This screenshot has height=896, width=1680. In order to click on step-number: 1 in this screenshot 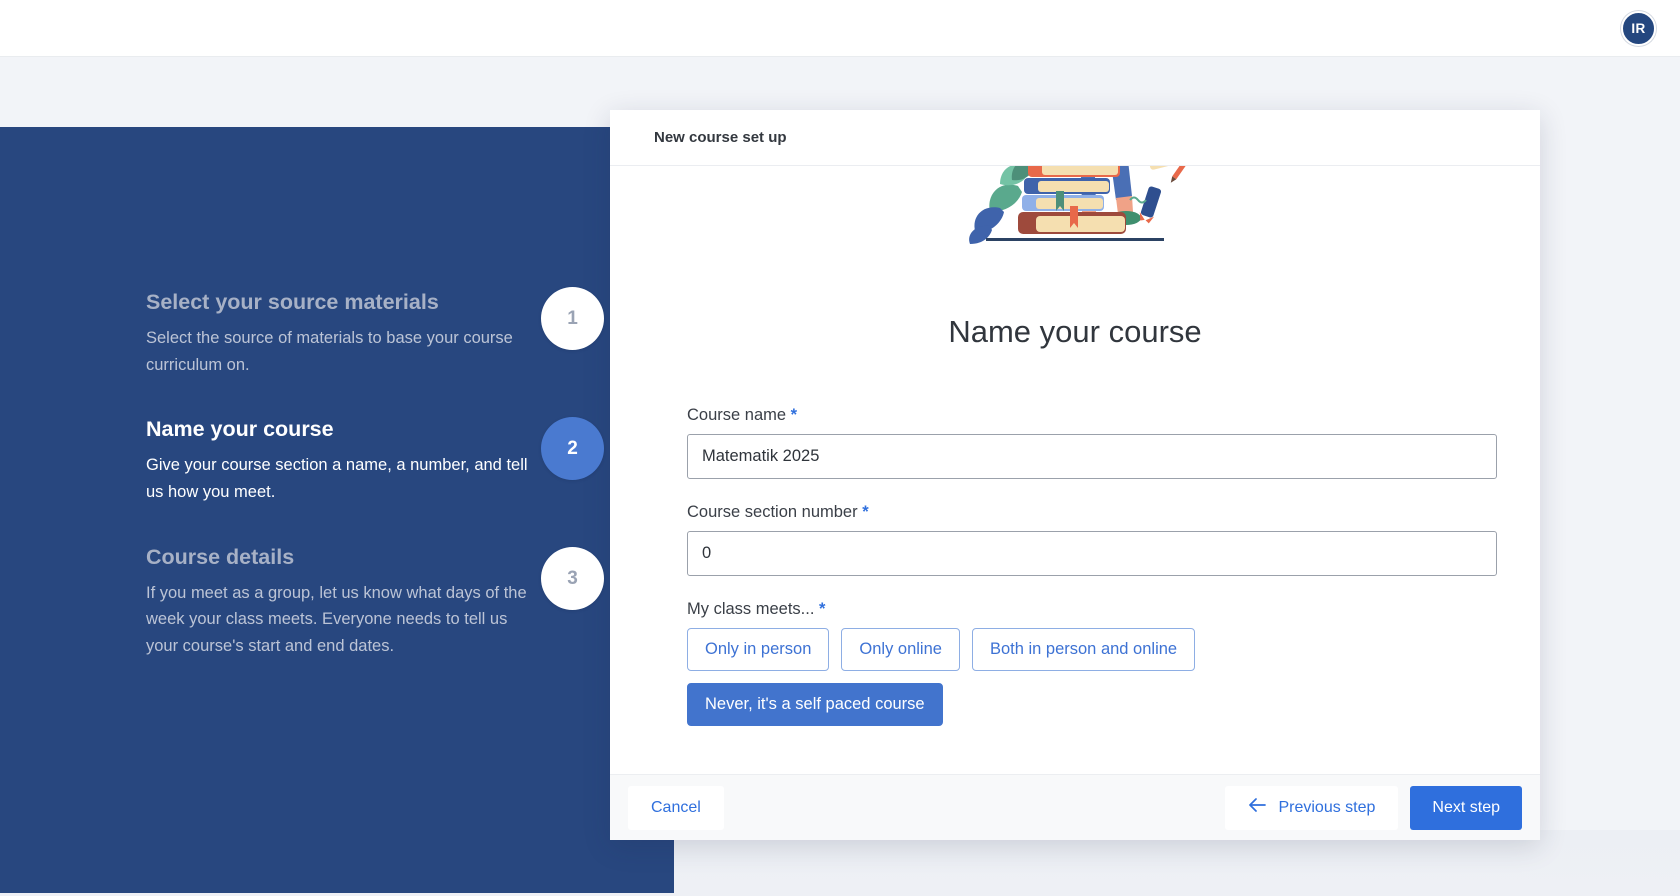, I will do `click(572, 318)`.